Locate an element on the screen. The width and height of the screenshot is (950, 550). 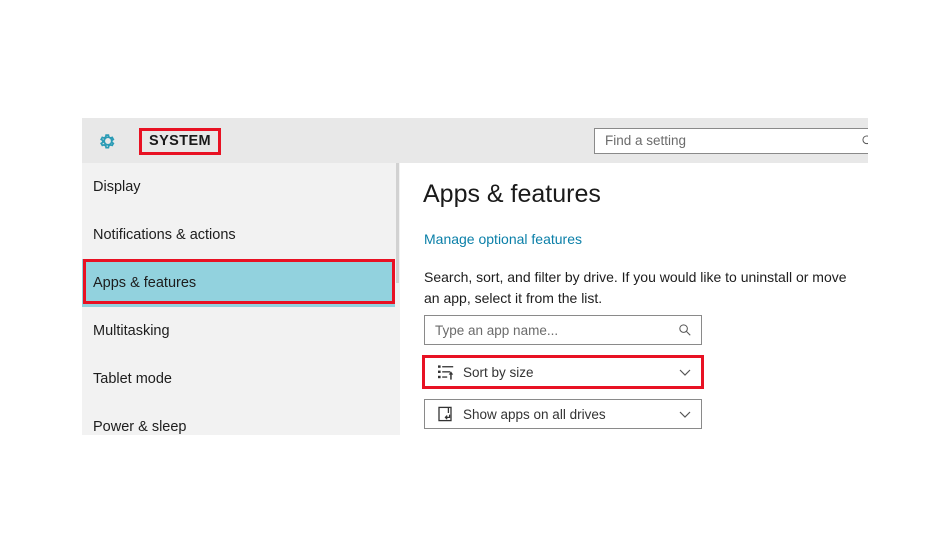
sidebar-item-power-sleep: Power & sleep is located at coordinates (238, 419).